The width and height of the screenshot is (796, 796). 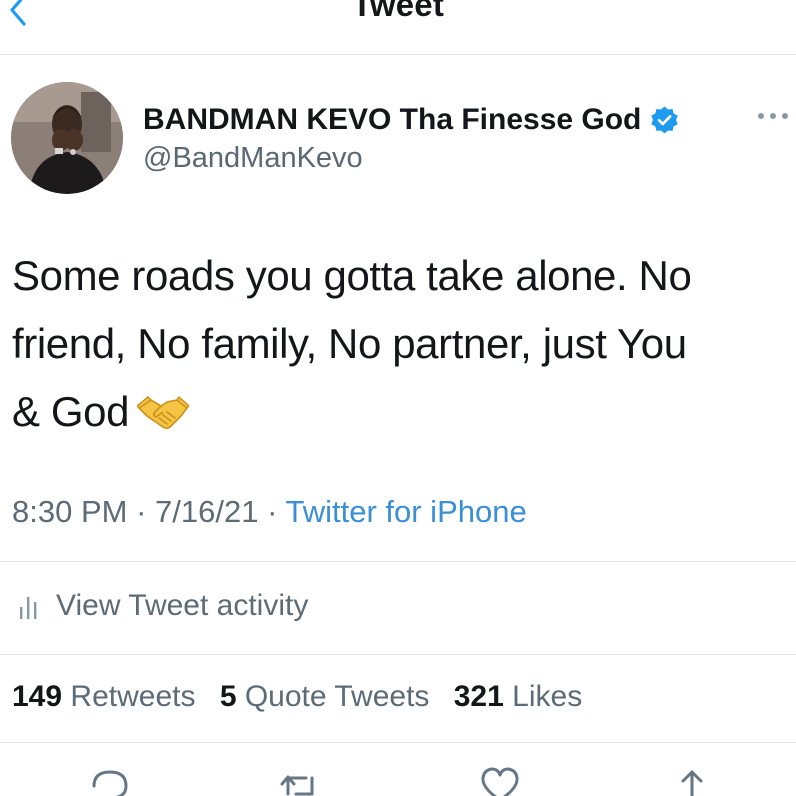 What do you see at coordinates (397, 412) in the screenshot?
I see `tweet-text-line-last: & God` at bounding box center [397, 412].